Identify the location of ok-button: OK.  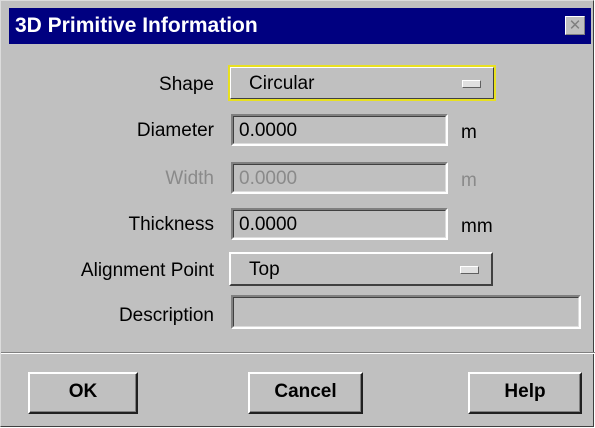
(83, 393).